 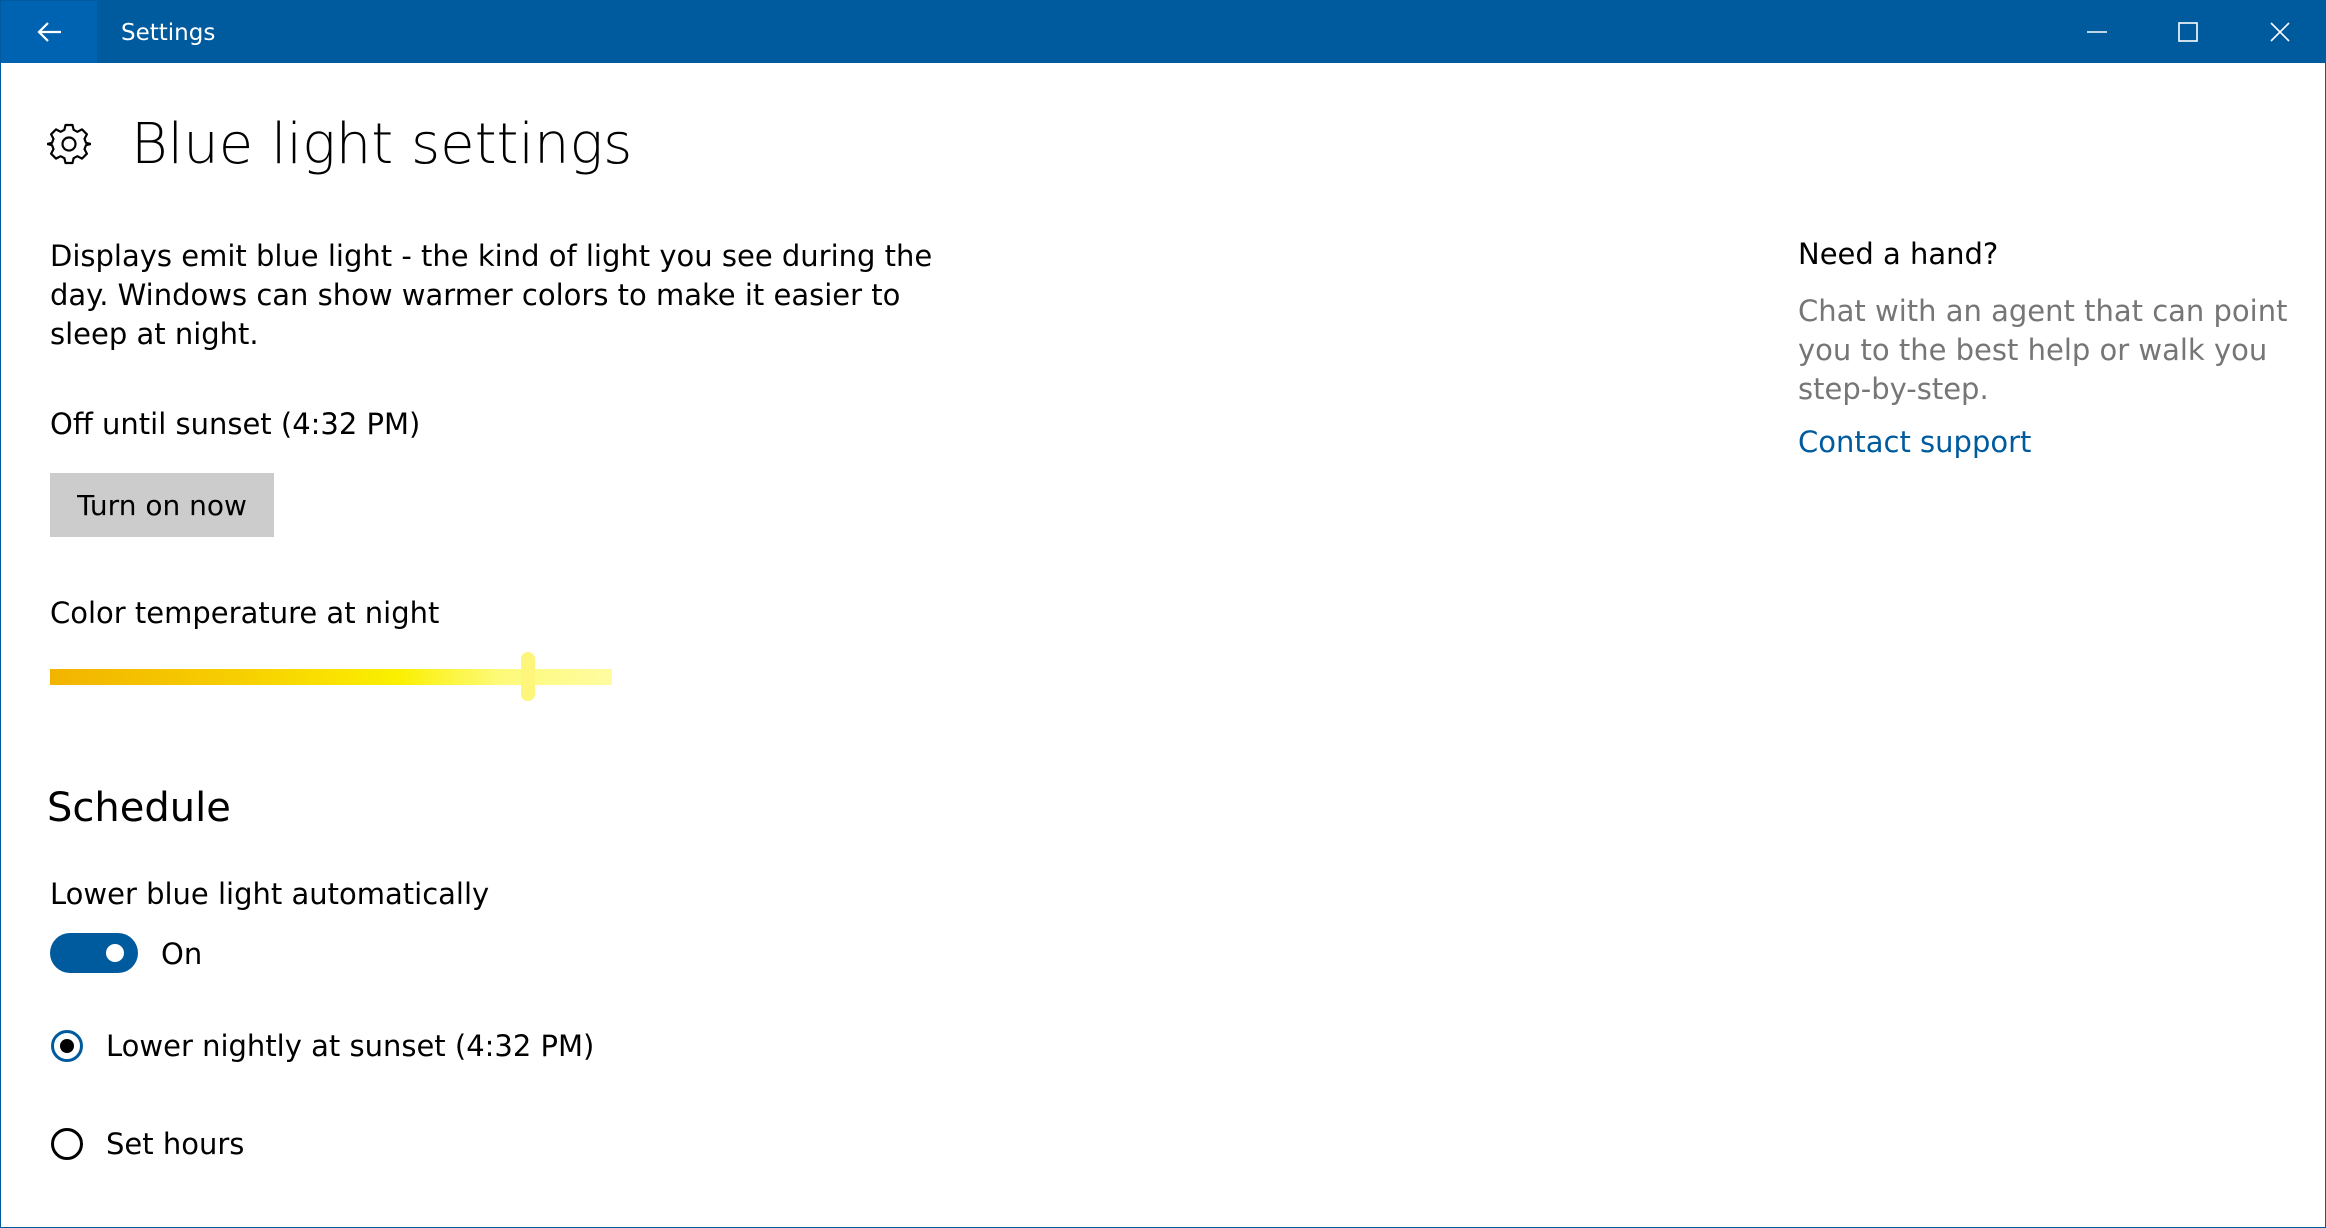 What do you see at coordinates (67, 1144) in the screenshot?
I see `radio-set-hours` at bounding box center [67, 1144].